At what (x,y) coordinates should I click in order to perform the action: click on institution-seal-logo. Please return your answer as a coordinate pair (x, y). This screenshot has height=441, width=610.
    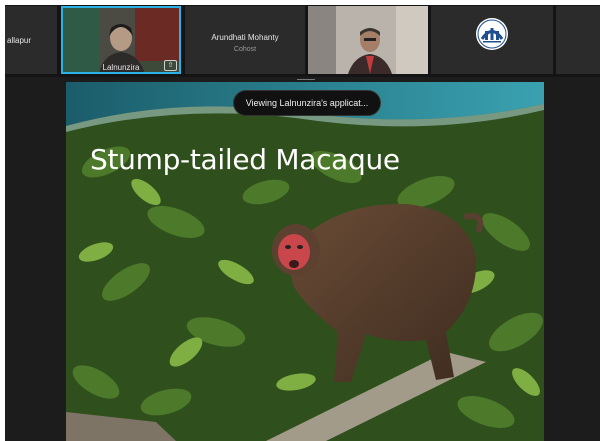
    Looking at the image, I should click on (492, 34).